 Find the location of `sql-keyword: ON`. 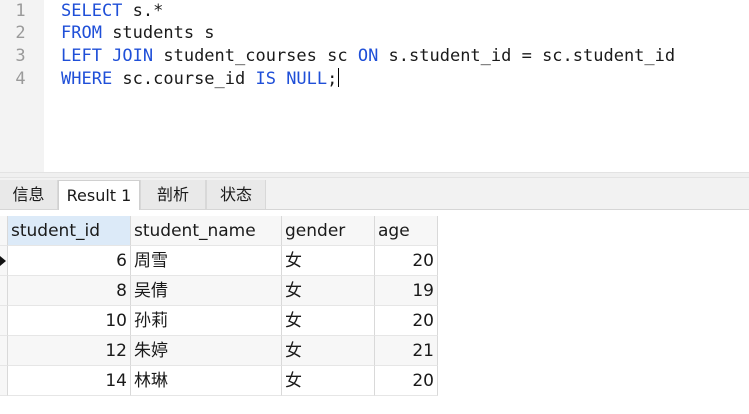

sql-keyword: ON is located at coordinates (368, 56).